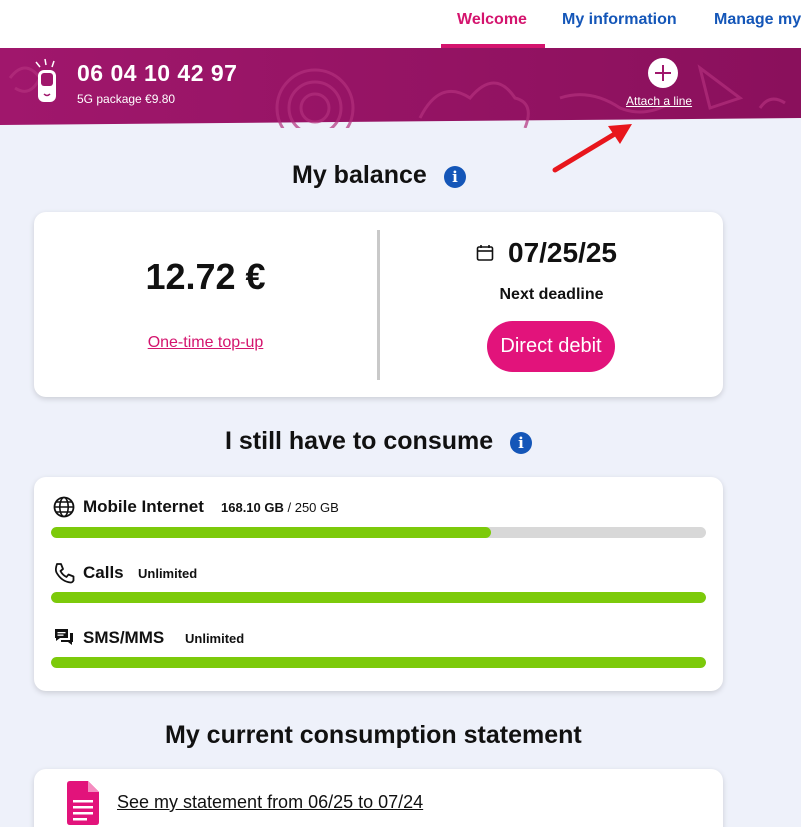  I want to click on calendar-icon, so click(485, 253).